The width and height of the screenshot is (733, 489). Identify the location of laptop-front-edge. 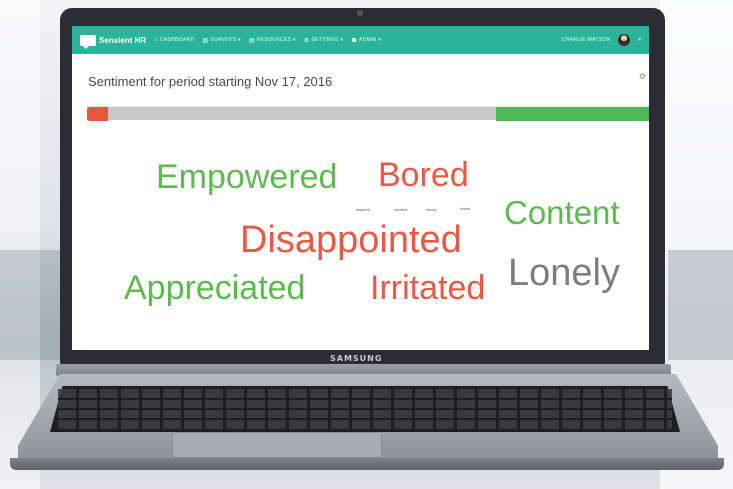
(367, 464).